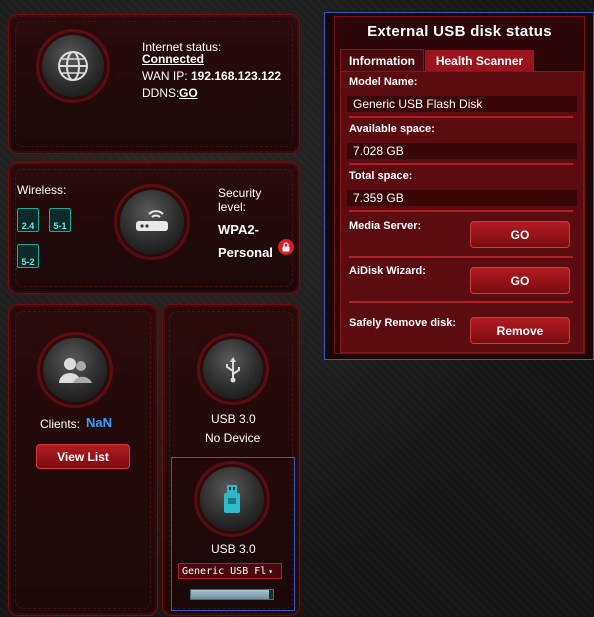  What do you see at coordinates (245, 252) in the screenshot?
I see `security-value-line2: Personal` at bounding box center [245, 252].